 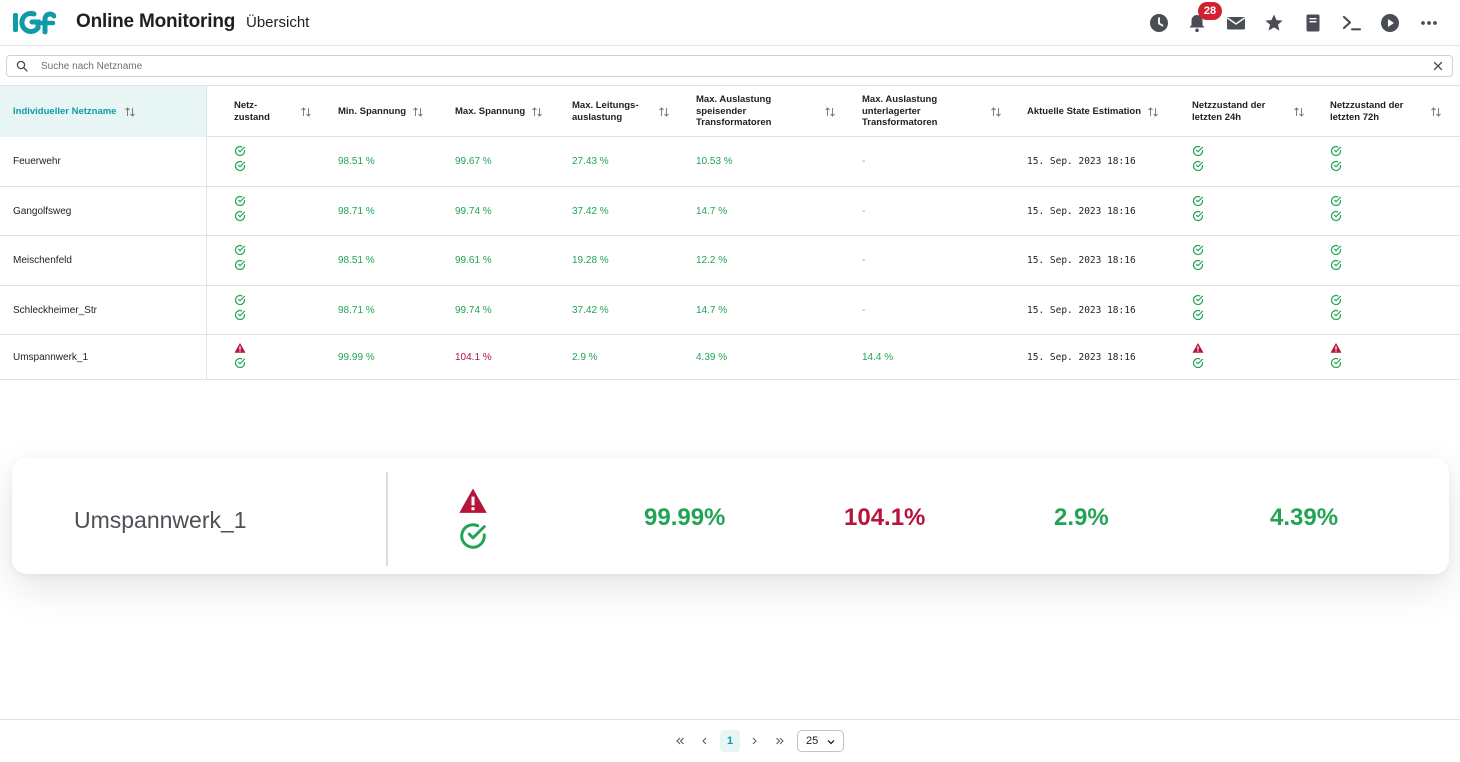 What do you see at coordinates (473, 161) in the screenshot?
I see `cell-max-spannung: 99.67 %` at bounding box center [473, 161].